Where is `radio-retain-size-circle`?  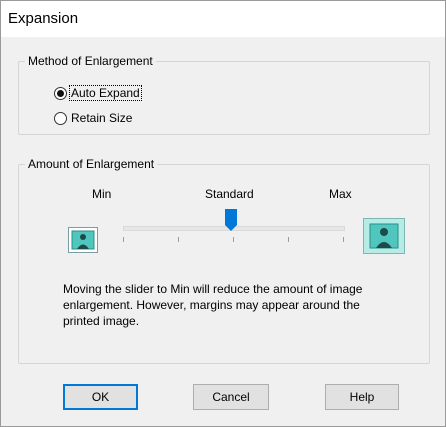 radio-retain-size-circle is located at coordinates (60, 118).